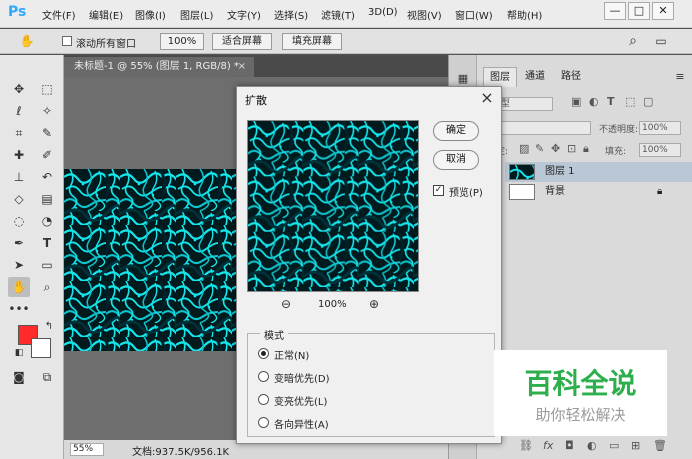 This screenshot has height=459, width=692. What do you see at coordinates (571, 148) in the screenshot?
I see `lock-artboard-icon: ⊡` at bounding box center [571, 148].